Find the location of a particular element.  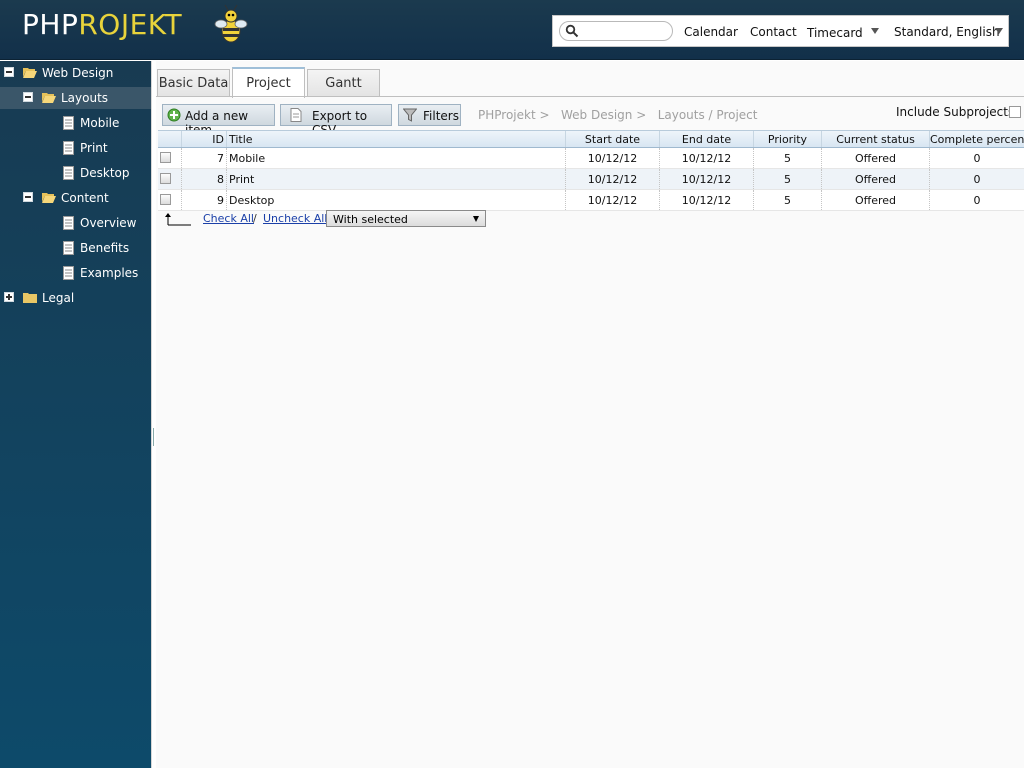

tab-project: Project is located at coordinates (268, 82).